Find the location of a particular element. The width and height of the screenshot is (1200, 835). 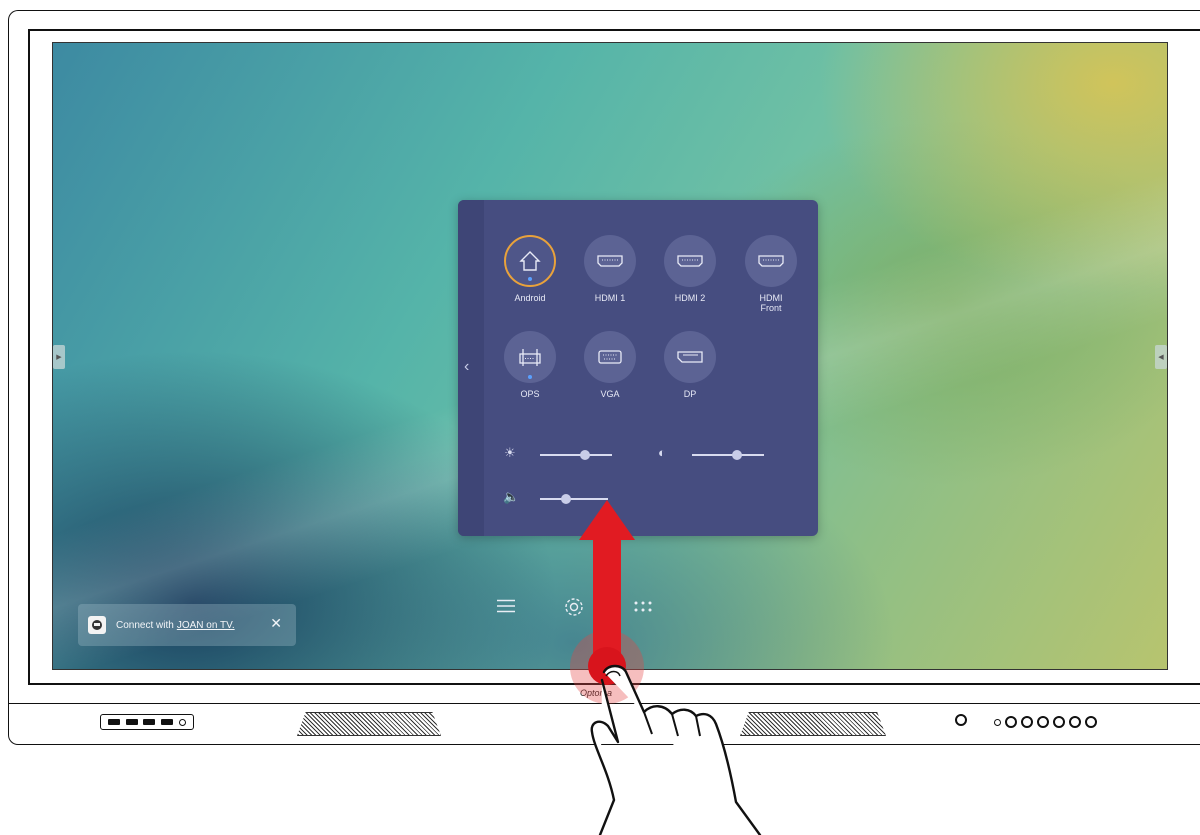

source-dp: DP is located at coordinates (690, 365).